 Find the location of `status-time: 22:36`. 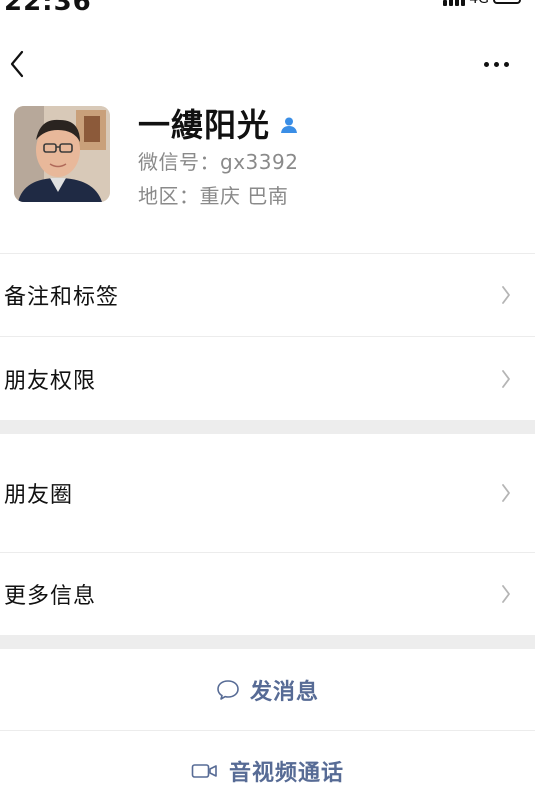

status-time: 22:36 is located at coordinates (48, 8).